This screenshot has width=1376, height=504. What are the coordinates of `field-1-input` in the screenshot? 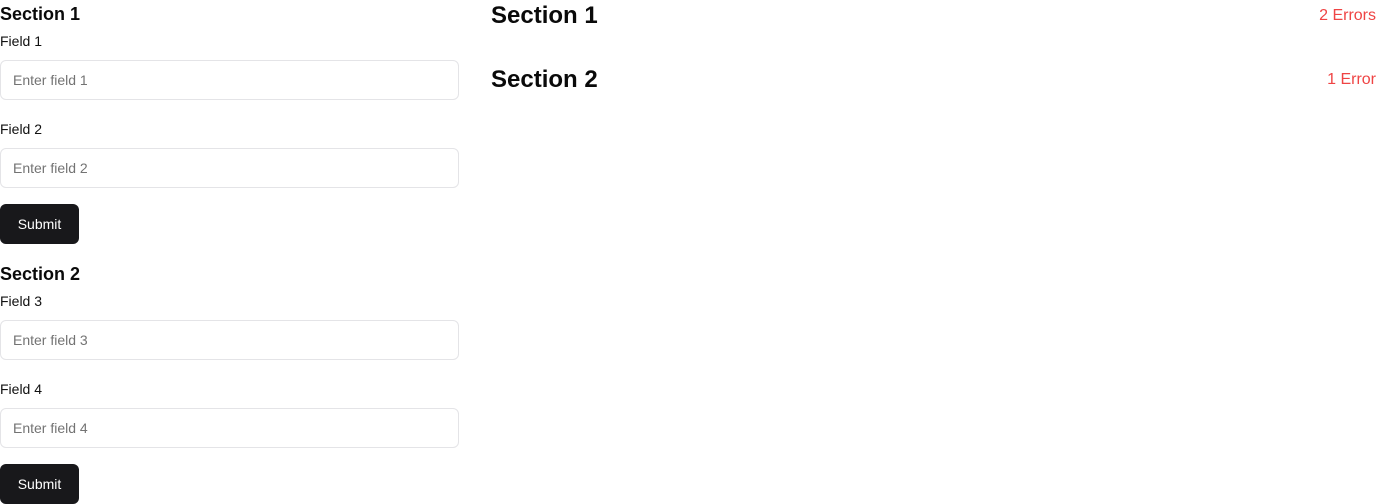 It's located at (229, 80).